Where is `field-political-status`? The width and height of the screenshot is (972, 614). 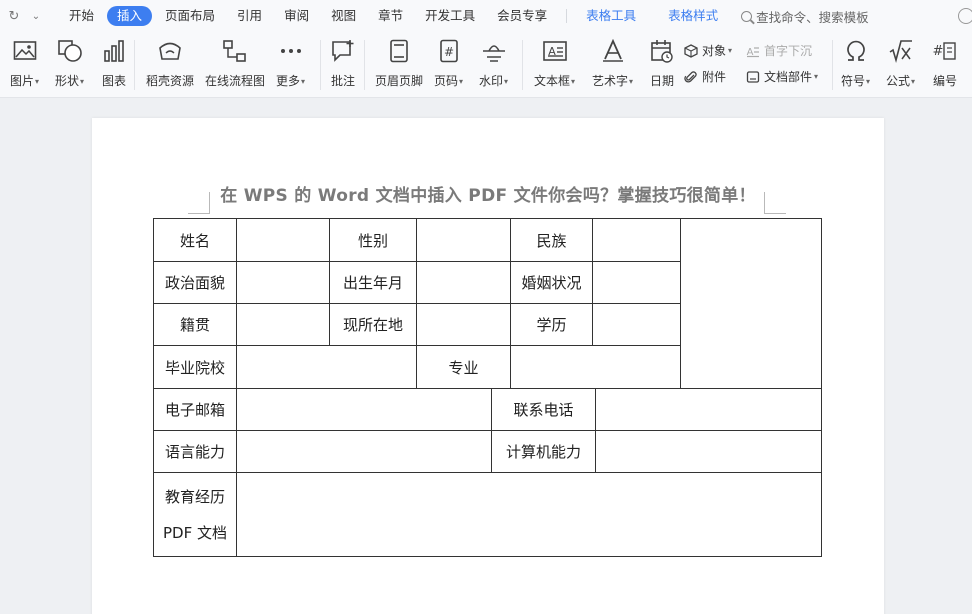
field-political-status is located at coordinates (283, 282).